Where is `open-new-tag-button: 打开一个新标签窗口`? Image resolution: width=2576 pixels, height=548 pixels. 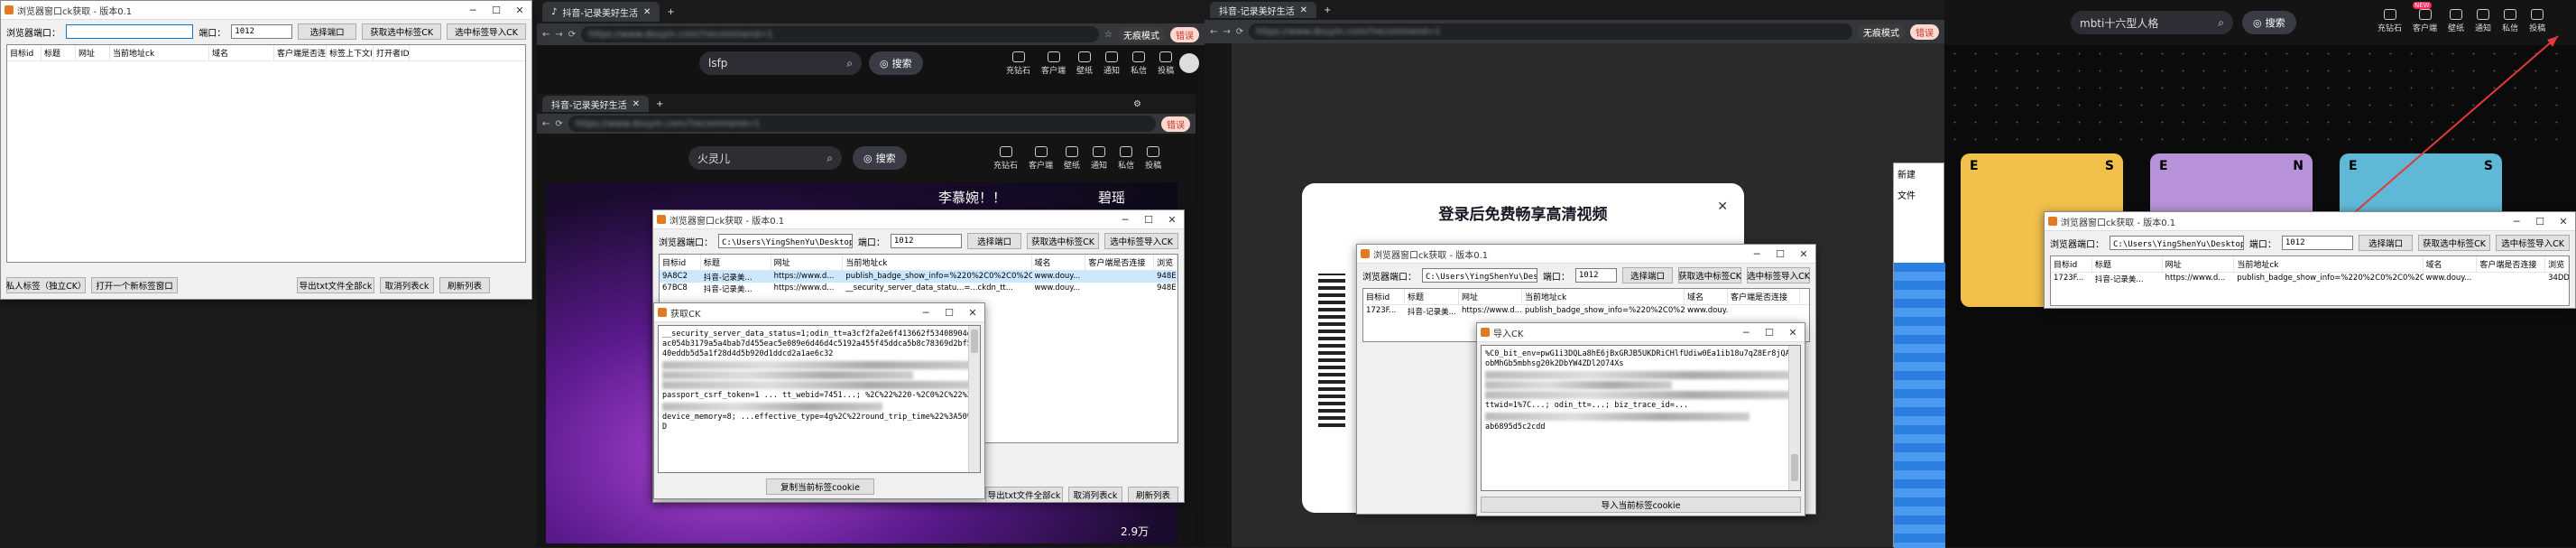
open-new-tag-button: 打开一个新标签窗口 is located at coordinates (134, 285).